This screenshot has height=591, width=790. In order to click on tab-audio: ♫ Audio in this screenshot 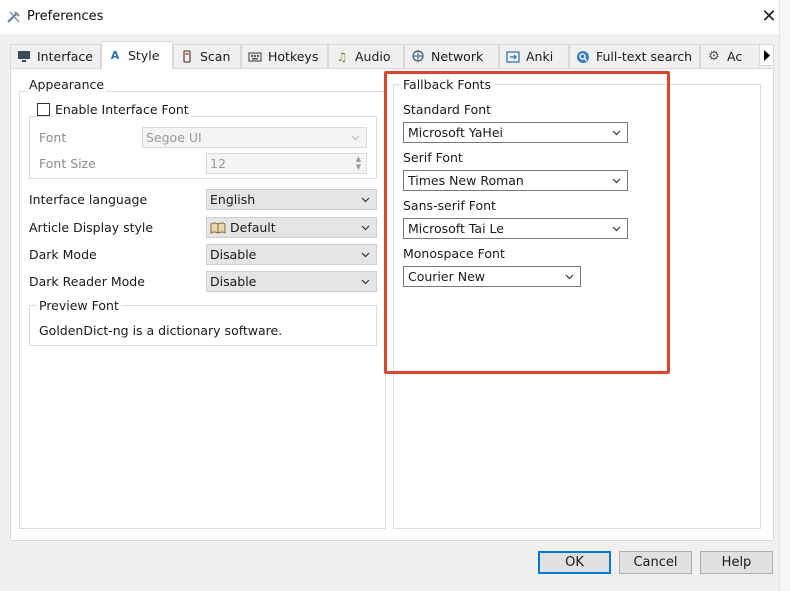, I will do `click(366, 56)`.